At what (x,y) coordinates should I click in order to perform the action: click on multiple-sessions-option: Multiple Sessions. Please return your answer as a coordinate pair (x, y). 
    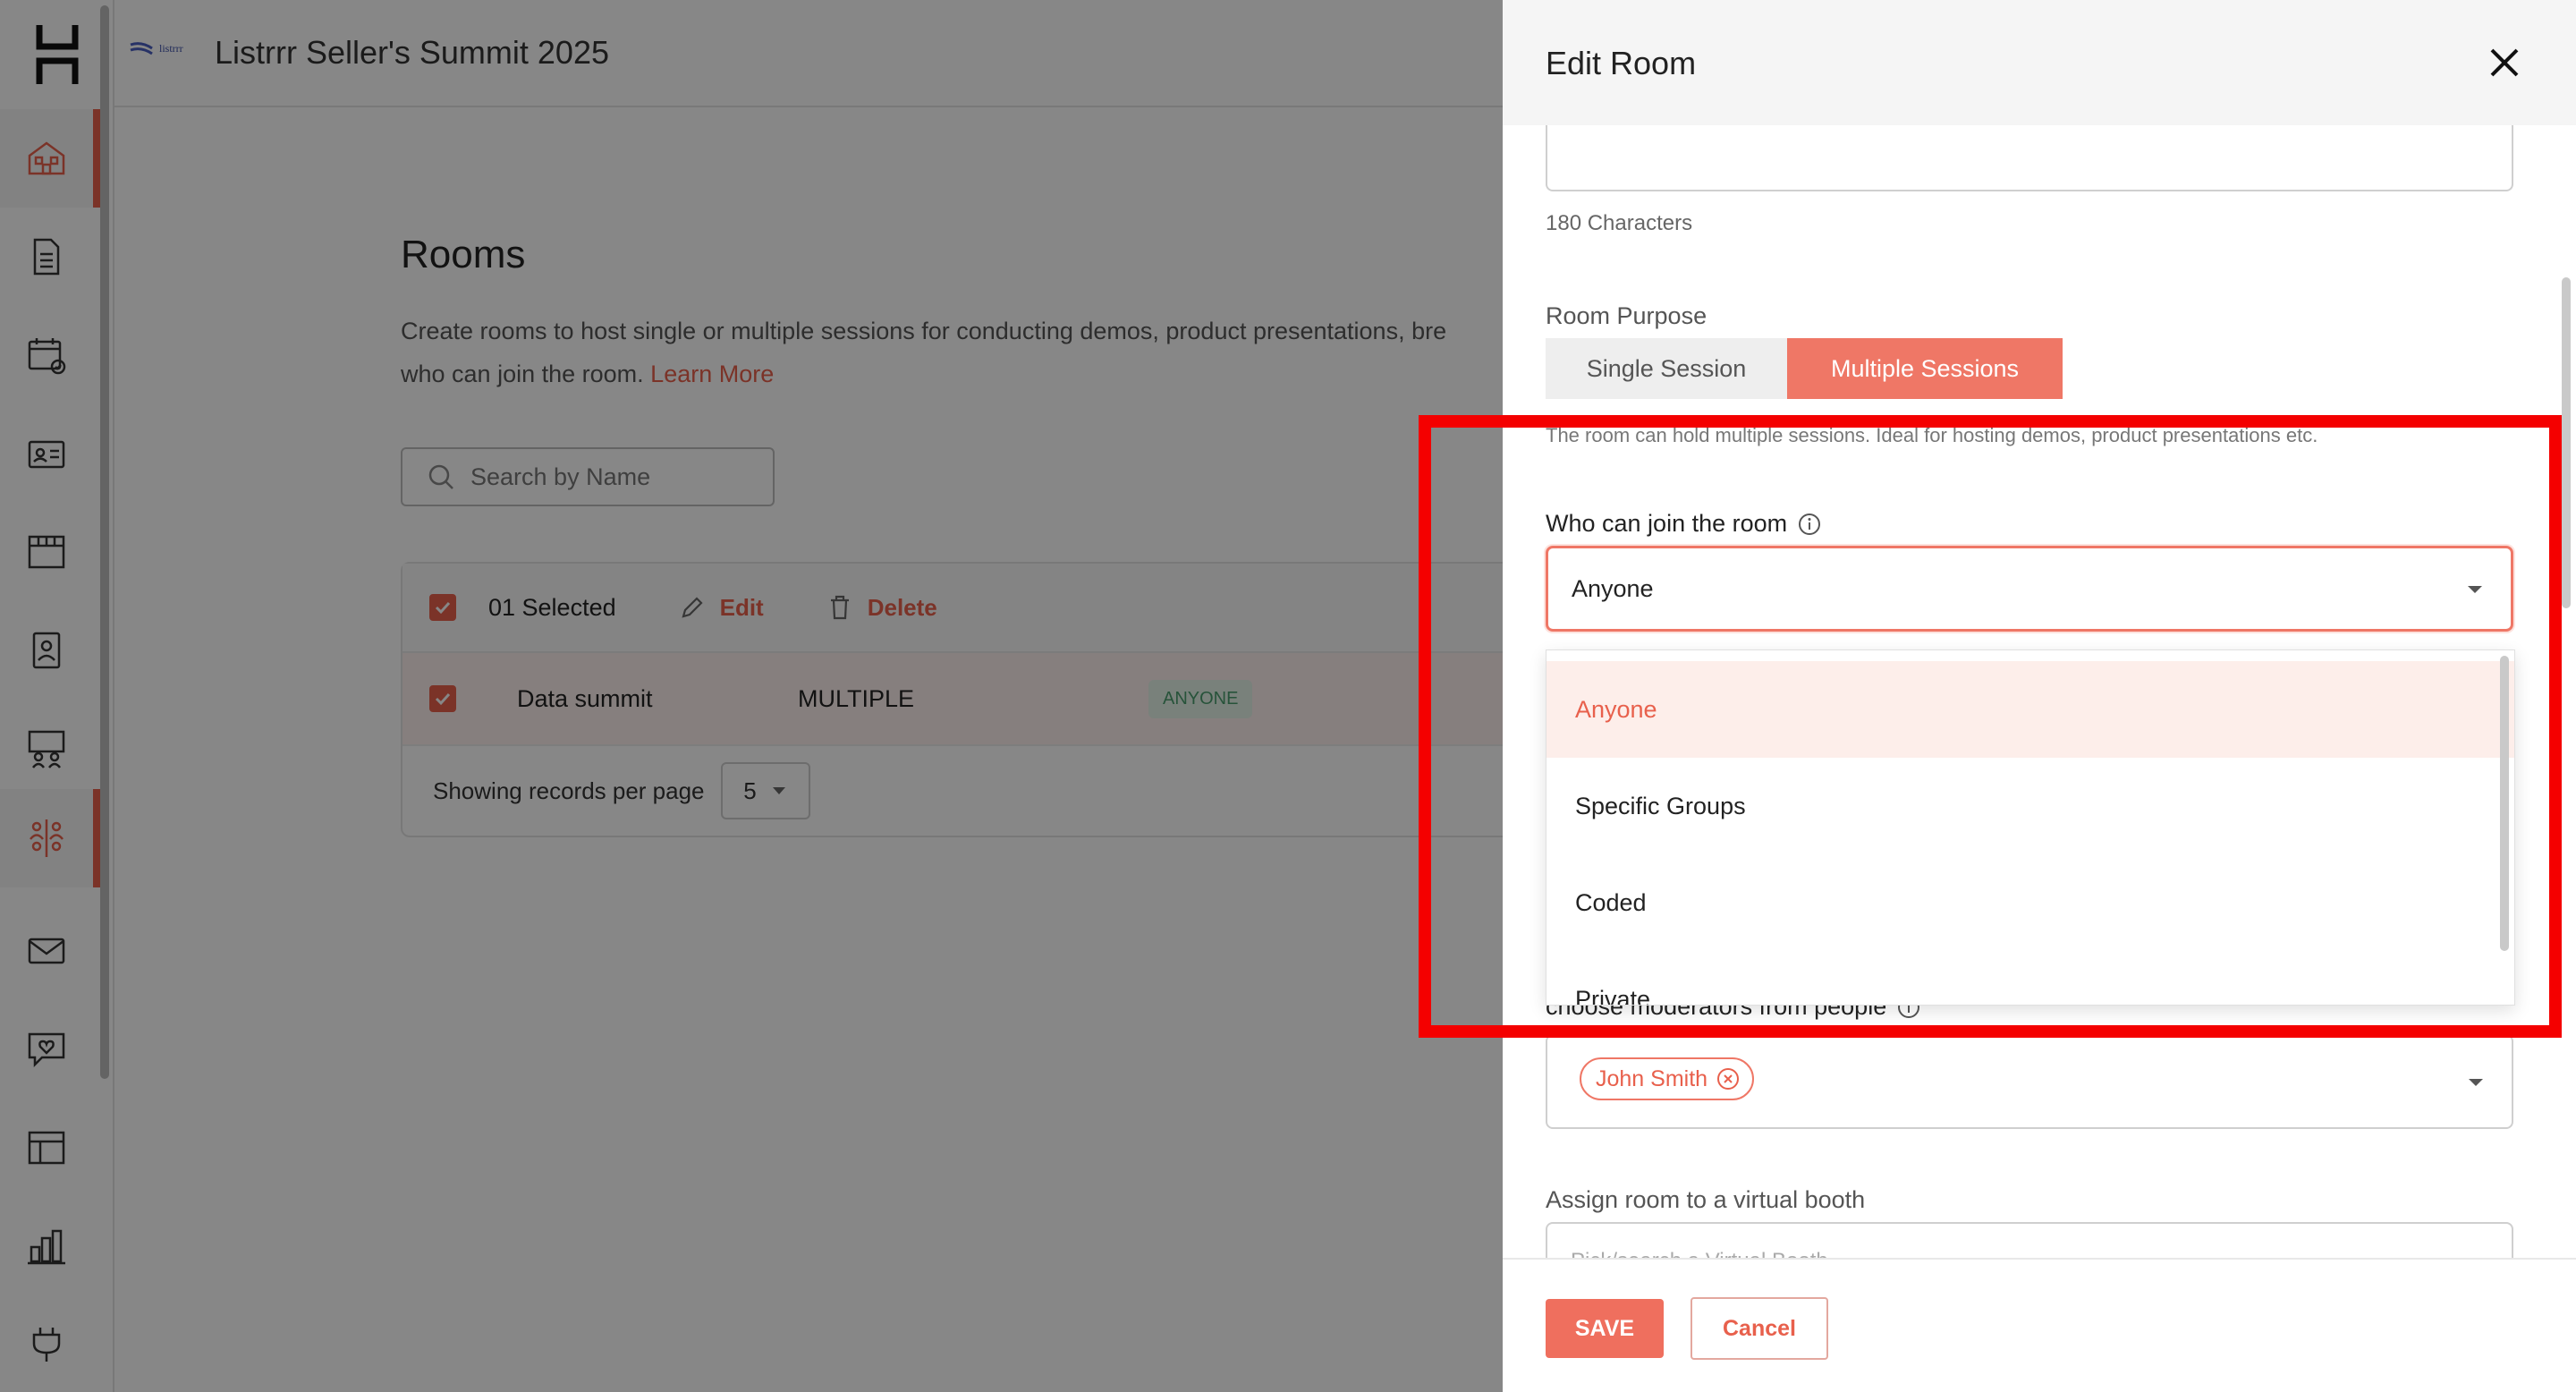
    Looking at the image, I should click on (1925, 368).